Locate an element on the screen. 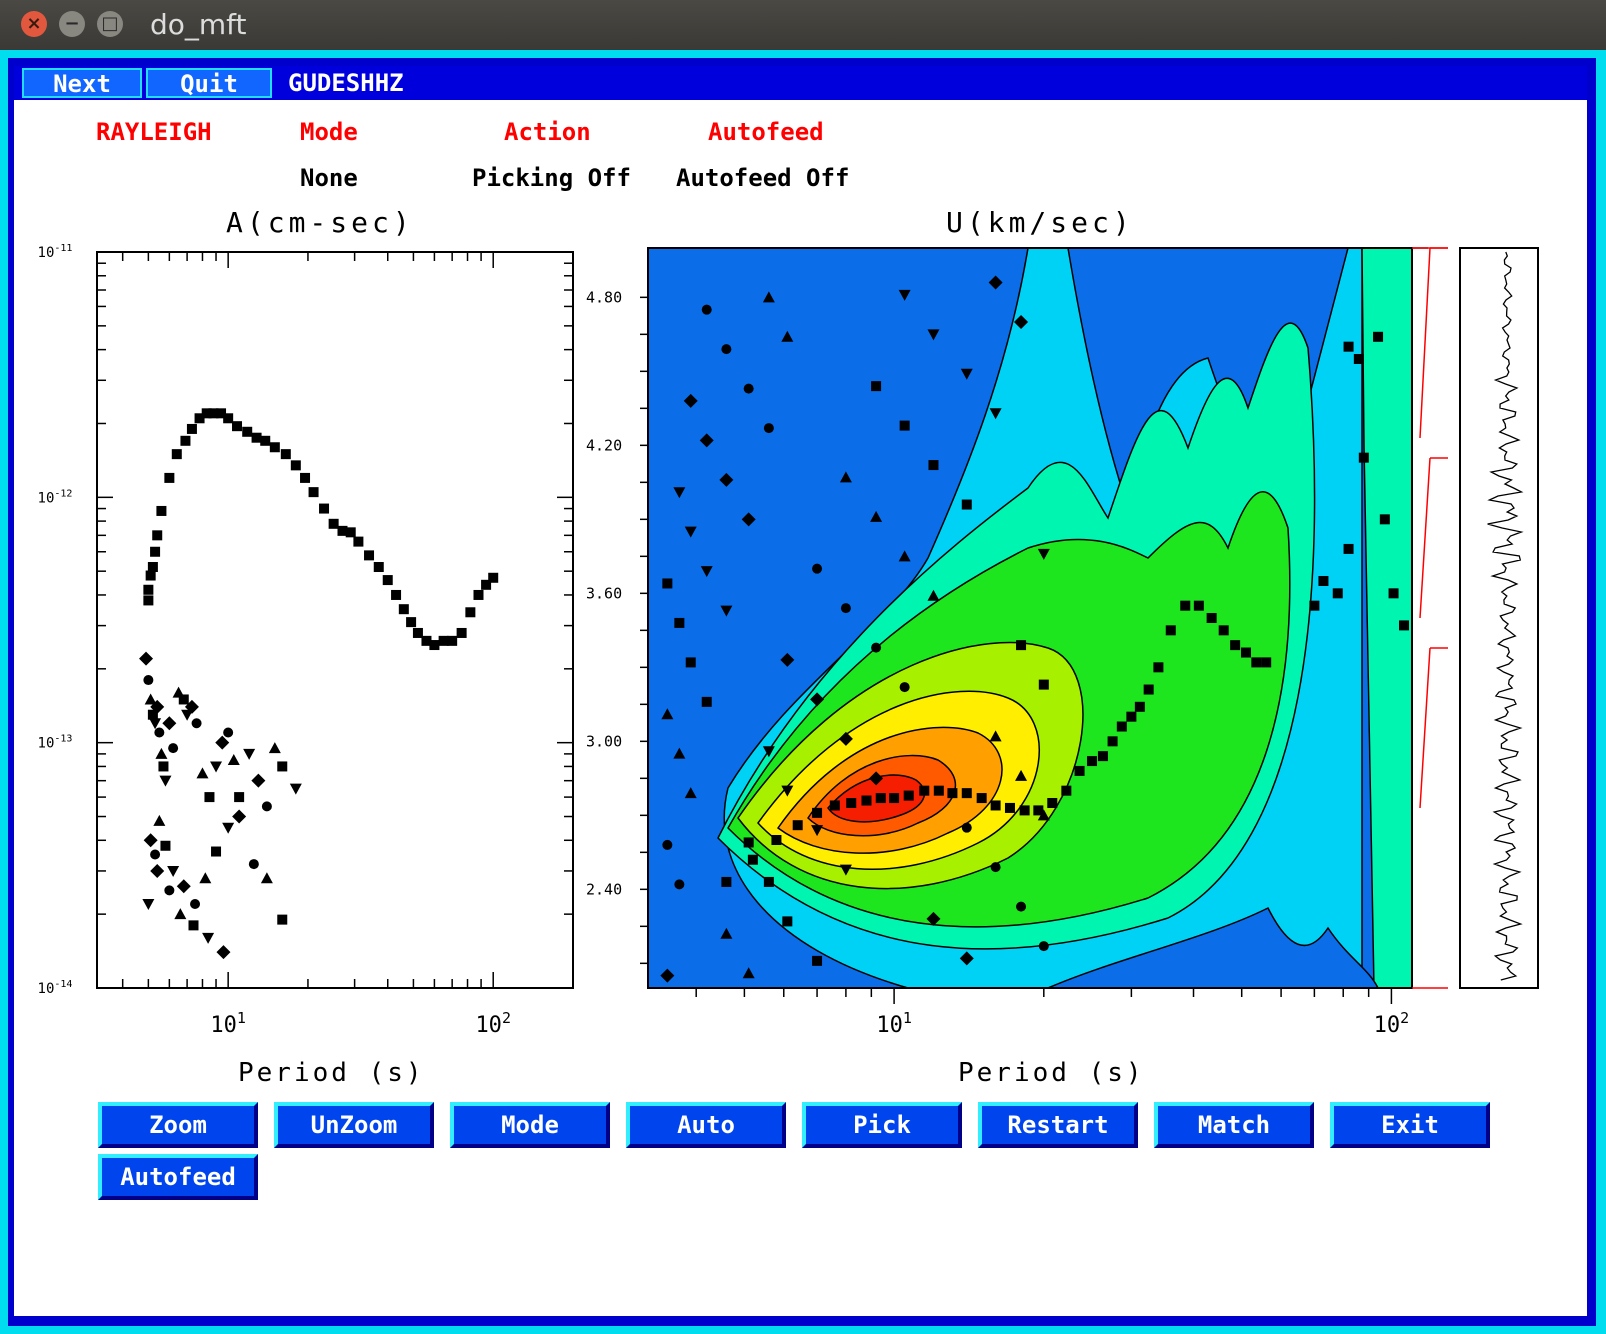 Image resolution: width=1606 pixels, height=1334 pixels. y-tick-label: 10-13 is located at coordinates (55, 743).